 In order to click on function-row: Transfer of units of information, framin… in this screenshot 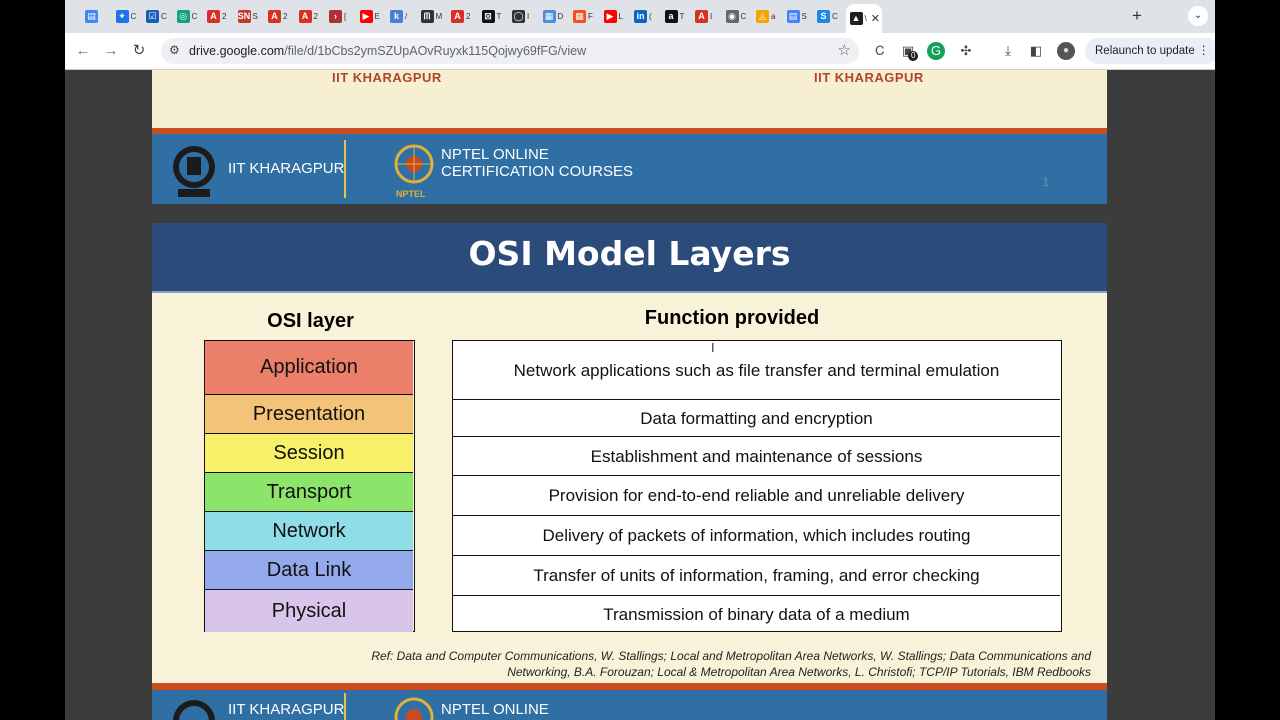, I will do `click(756, 576)`.